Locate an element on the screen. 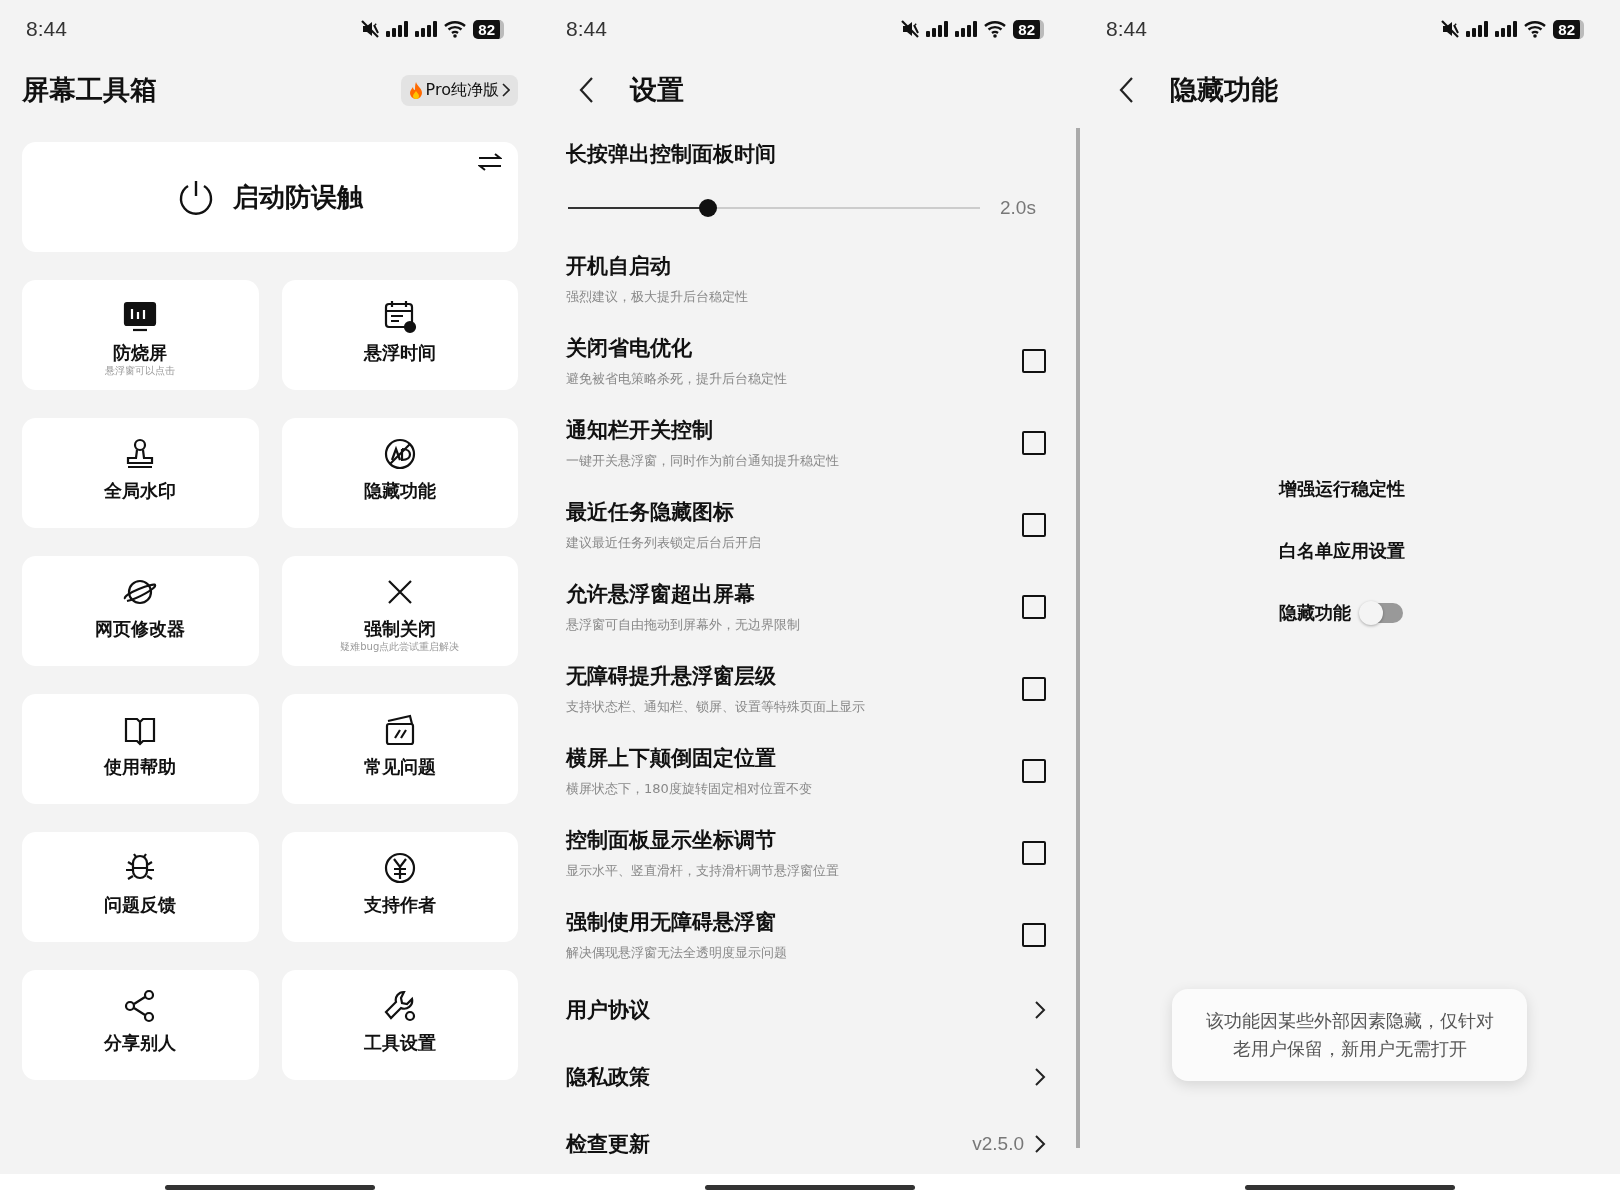 This screenshot has width=1620, height=1200. option-label: 隐藏功能 is located at coordinates (1315, 613).